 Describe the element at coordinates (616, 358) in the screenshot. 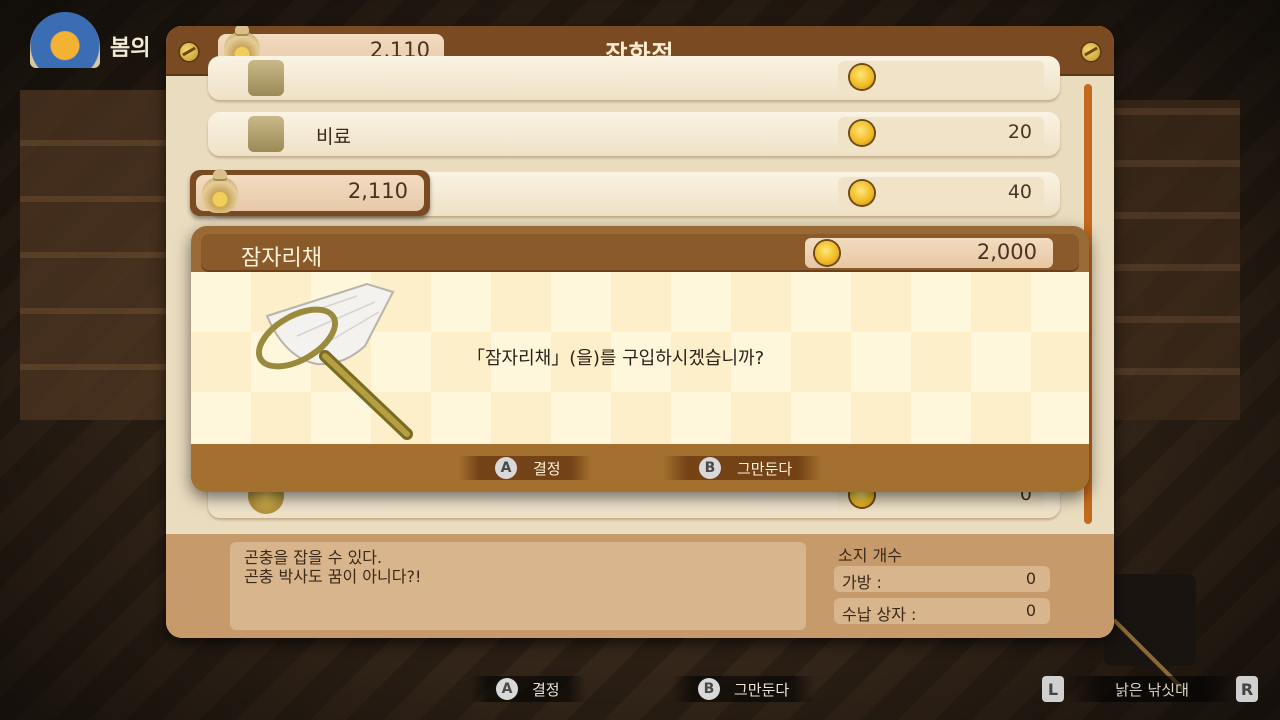

I see `purchase-question: 「잠자리채」(을)를 구입하시겠습니까?` at that location.